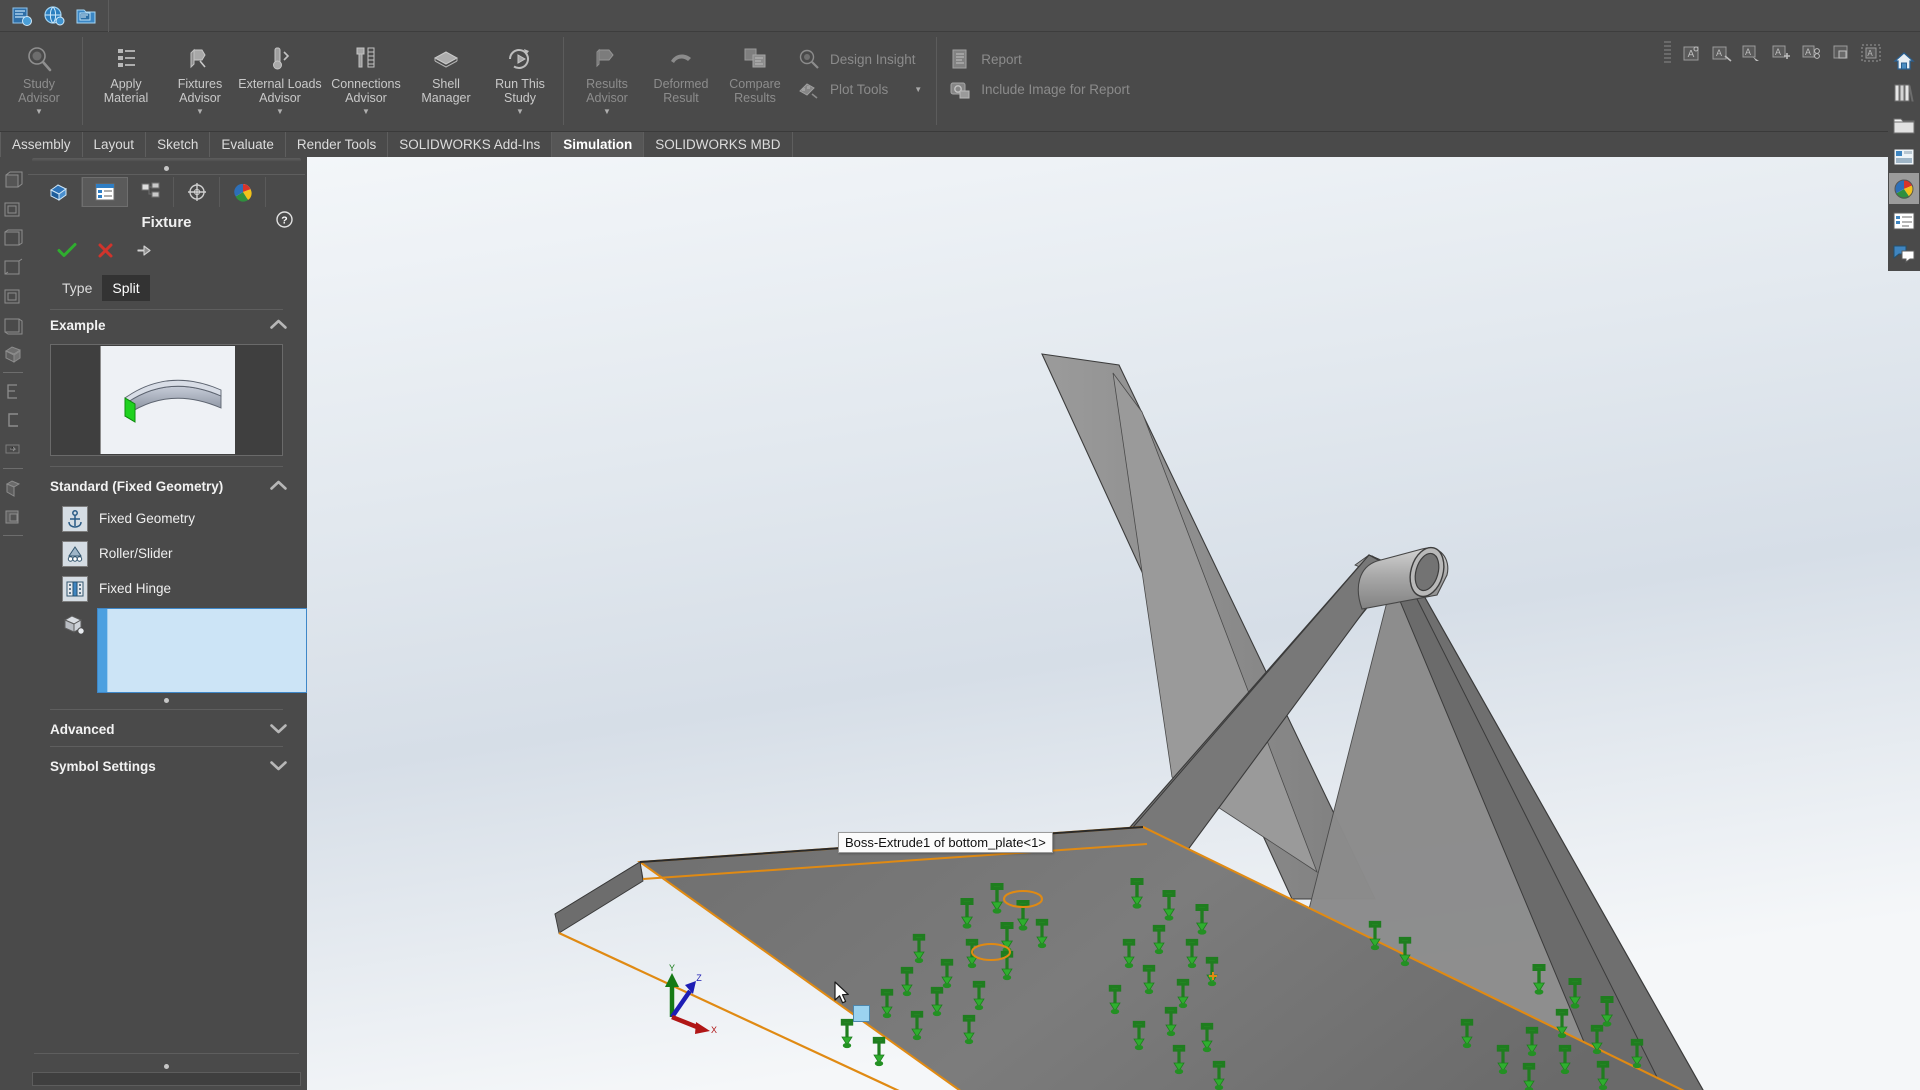  Describe the element at coordinates (366, 112) in the screenshot. I see `connections-advisor-caret-icon: ▼` at that location.